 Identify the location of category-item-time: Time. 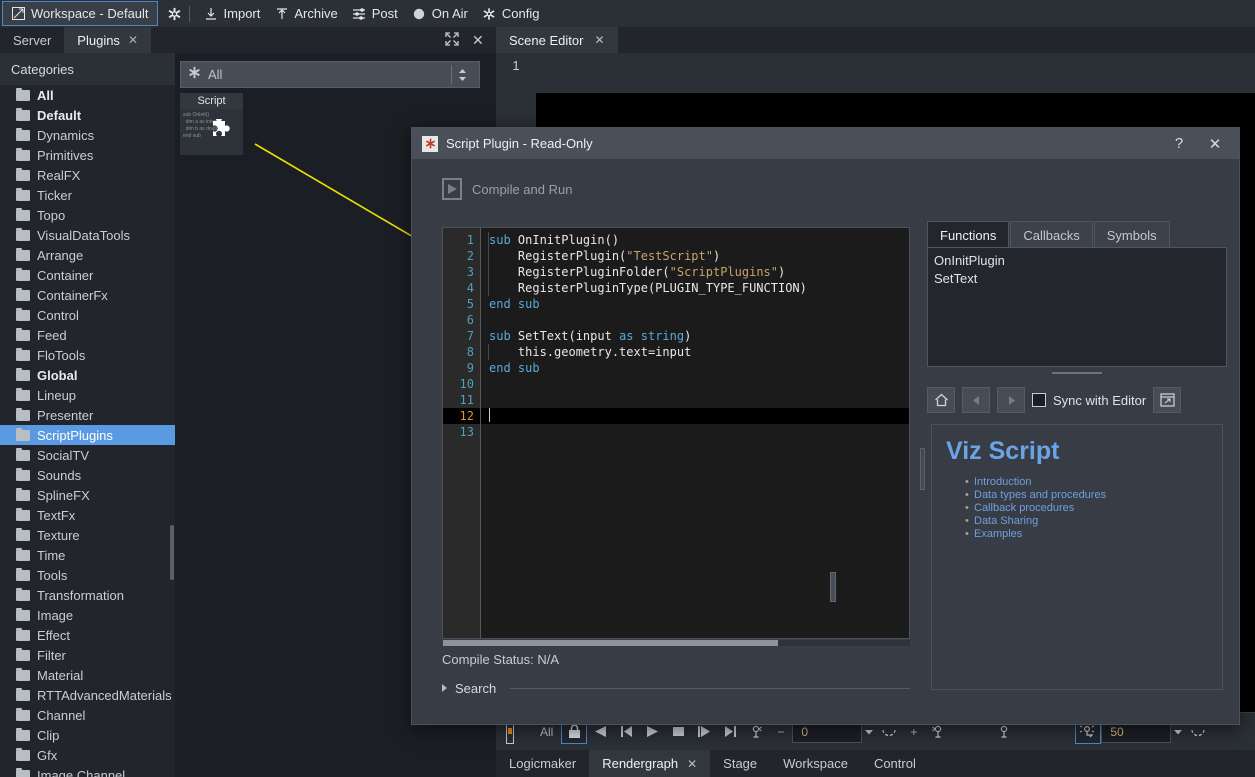
(87, 555).